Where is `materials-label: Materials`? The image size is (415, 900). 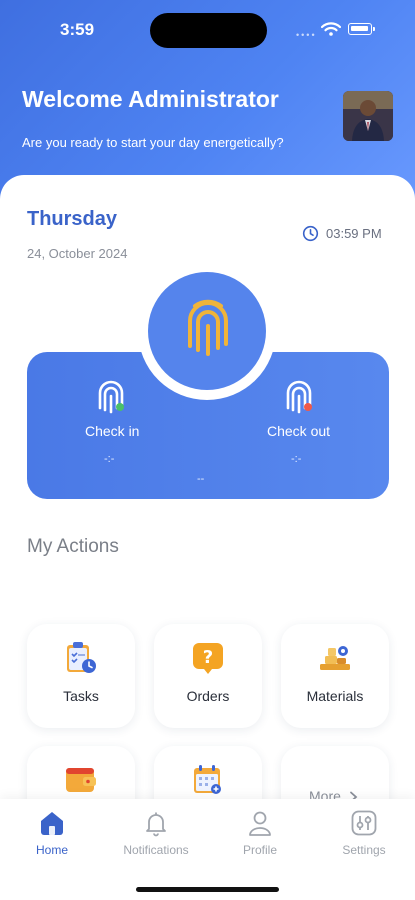 materials-label: Materials is located at coordinates (335, 696).